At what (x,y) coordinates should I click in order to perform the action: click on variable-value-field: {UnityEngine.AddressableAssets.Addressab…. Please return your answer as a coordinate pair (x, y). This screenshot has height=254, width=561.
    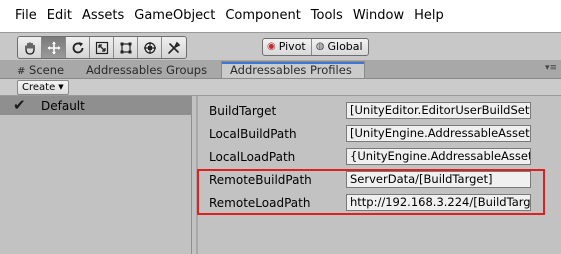
    Looking at the image, I should click on (438, 156).